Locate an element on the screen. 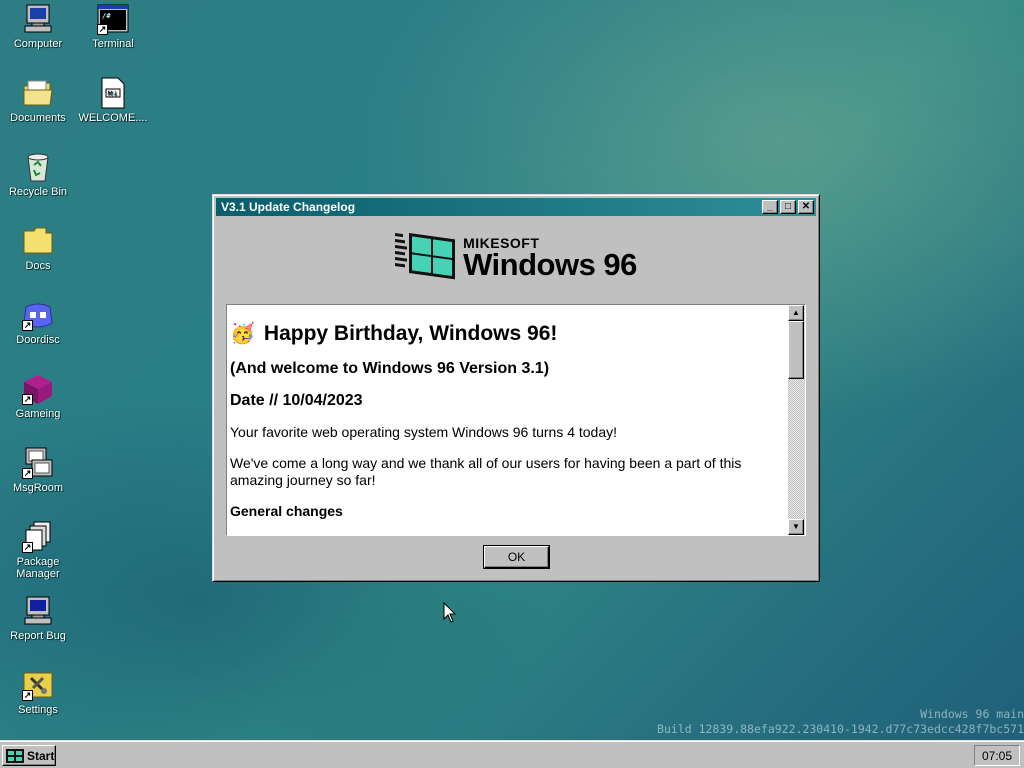  settings-icon: ↗ is located at coordinates (38, 685).